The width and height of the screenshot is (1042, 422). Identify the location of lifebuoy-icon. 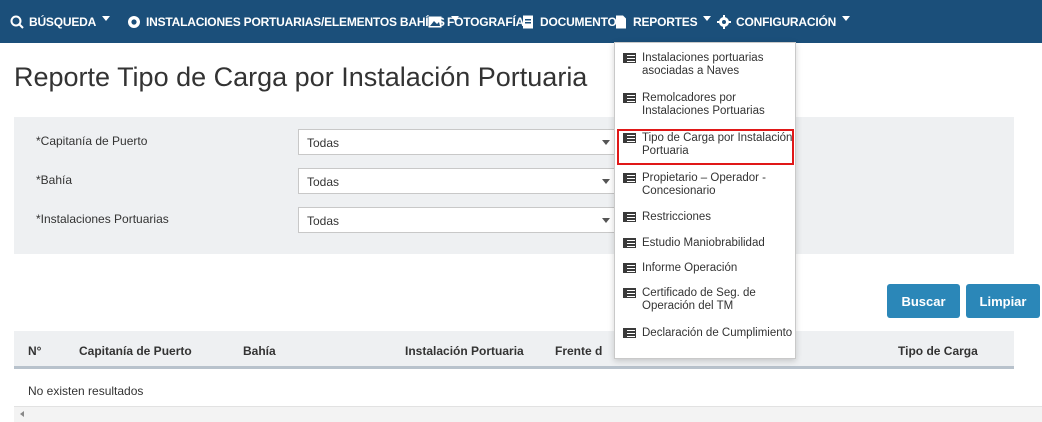
(134, 21).